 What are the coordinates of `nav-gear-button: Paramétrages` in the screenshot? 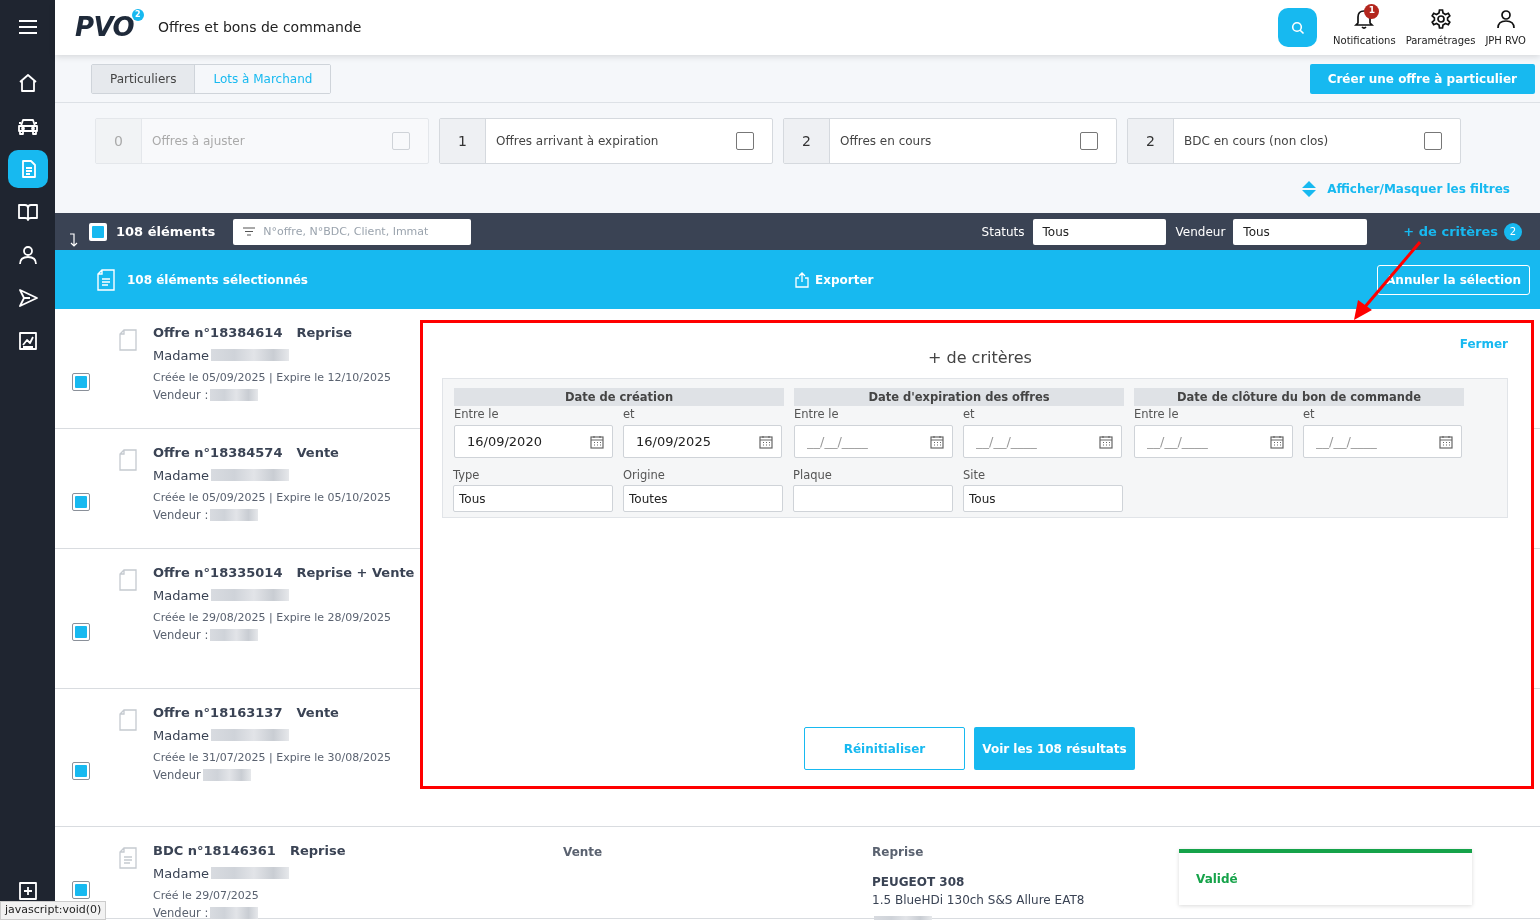 It's located at (1440, 27).